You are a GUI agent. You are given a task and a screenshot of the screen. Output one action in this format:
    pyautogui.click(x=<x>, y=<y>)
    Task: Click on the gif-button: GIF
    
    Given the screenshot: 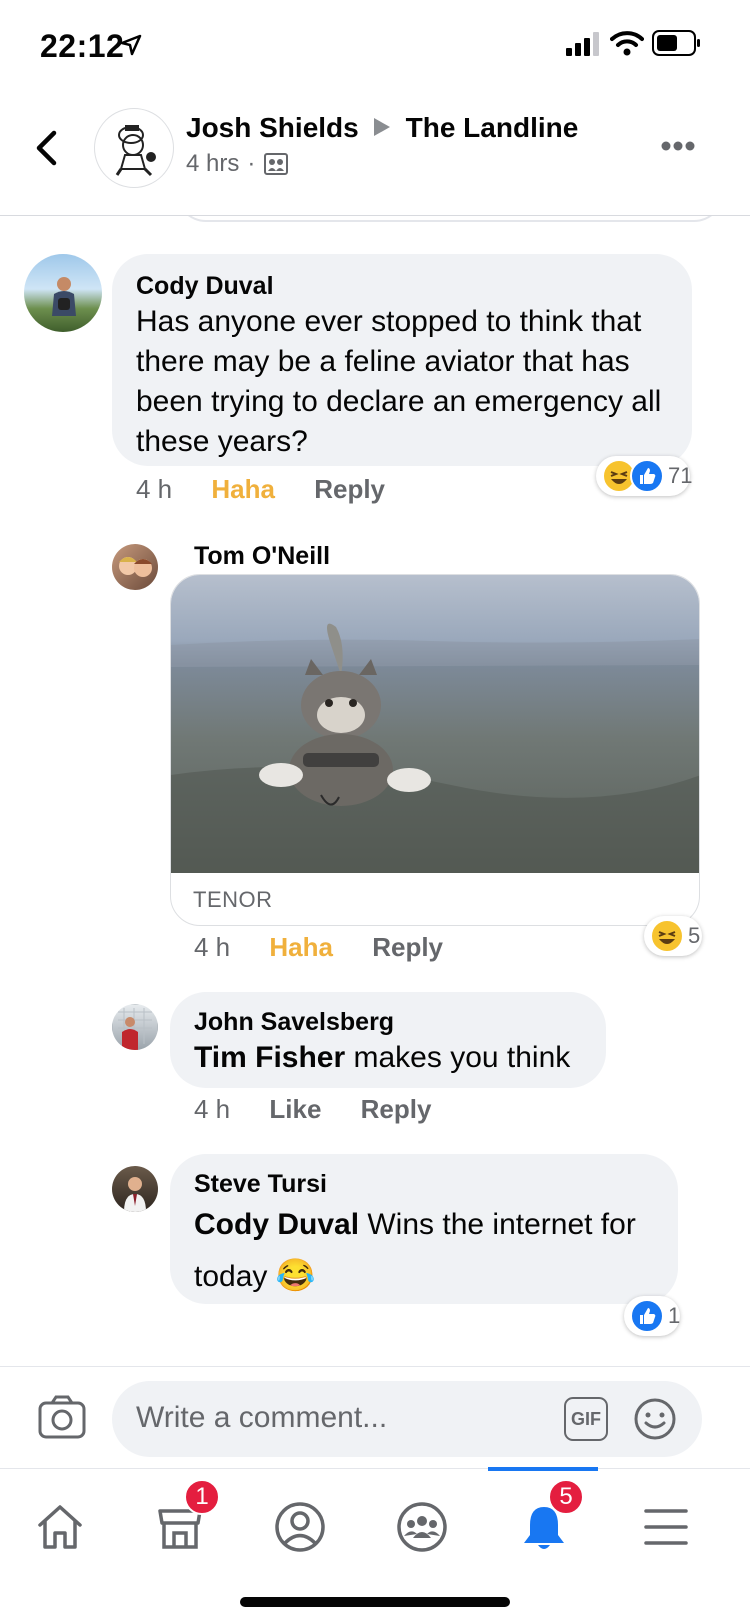 What is the action you would take?
    pyautogui.click(x=586, y=1419)
    